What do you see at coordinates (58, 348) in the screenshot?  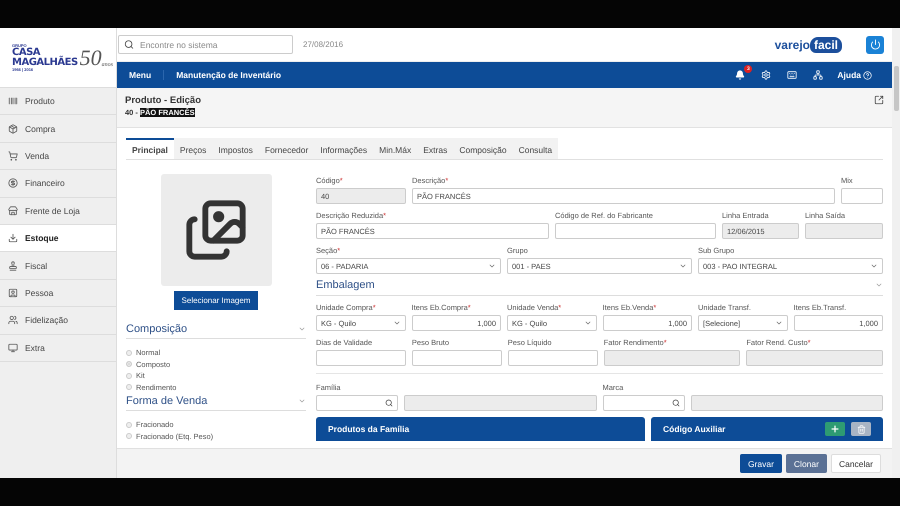 I see `sidebar-item: Extra` at bounding box center [58, 348].